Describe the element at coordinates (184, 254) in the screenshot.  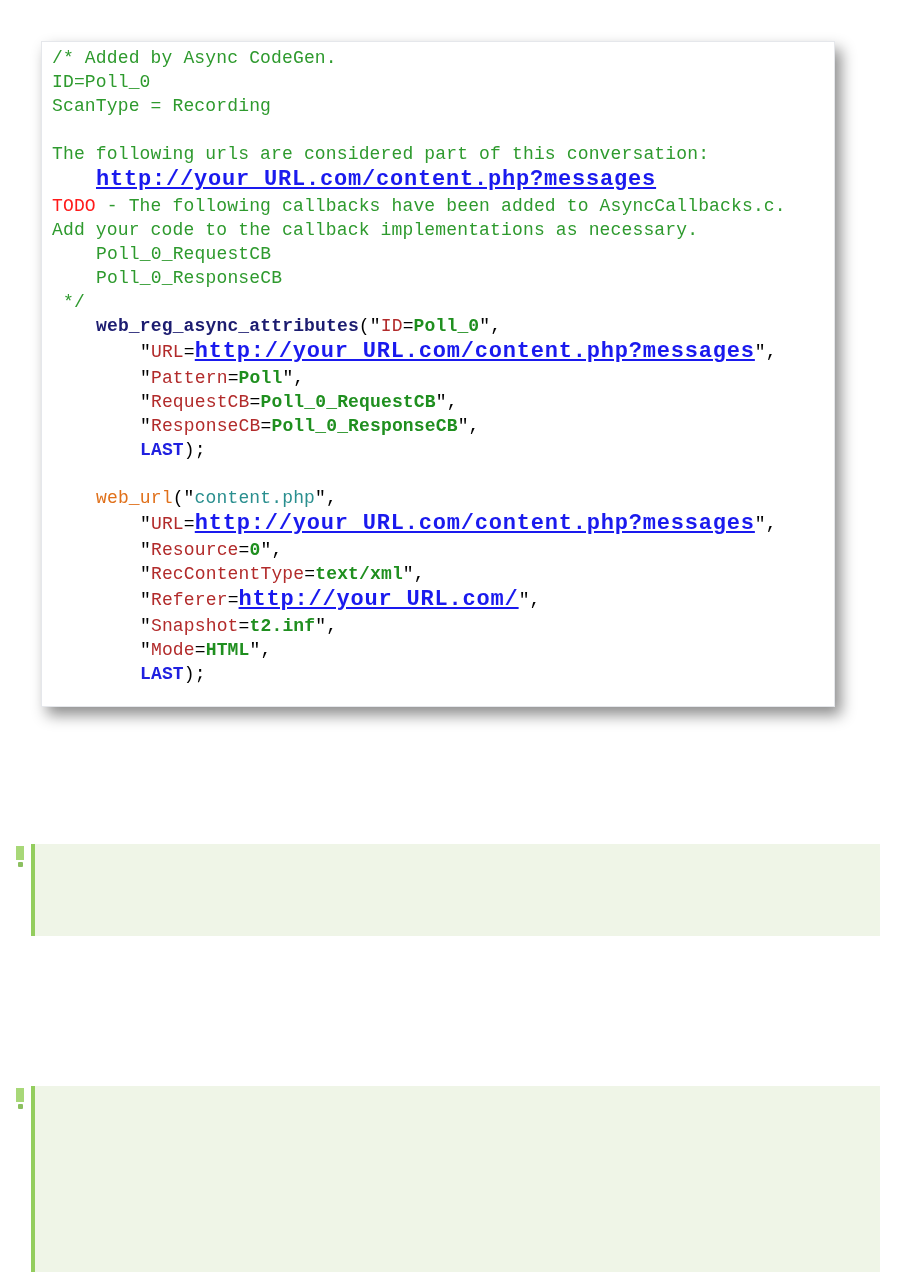
I see `code-line: Poll_0_RequestCB` at that location.